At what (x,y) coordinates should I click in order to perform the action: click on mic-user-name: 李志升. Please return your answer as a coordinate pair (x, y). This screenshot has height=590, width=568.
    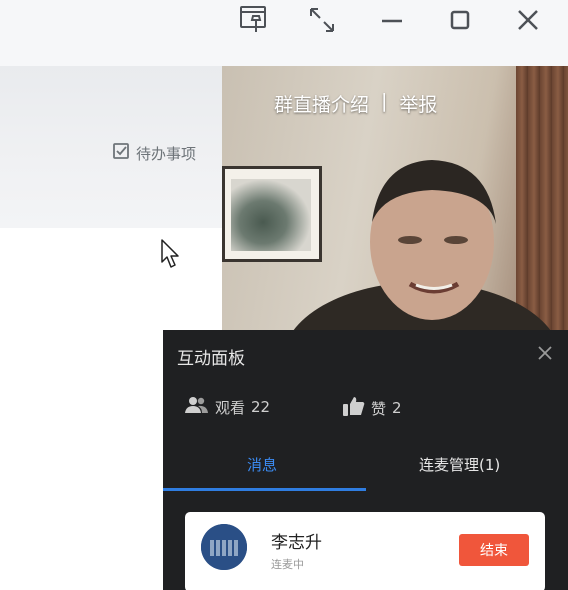
    Looking at the image, I should click on (296, 543).